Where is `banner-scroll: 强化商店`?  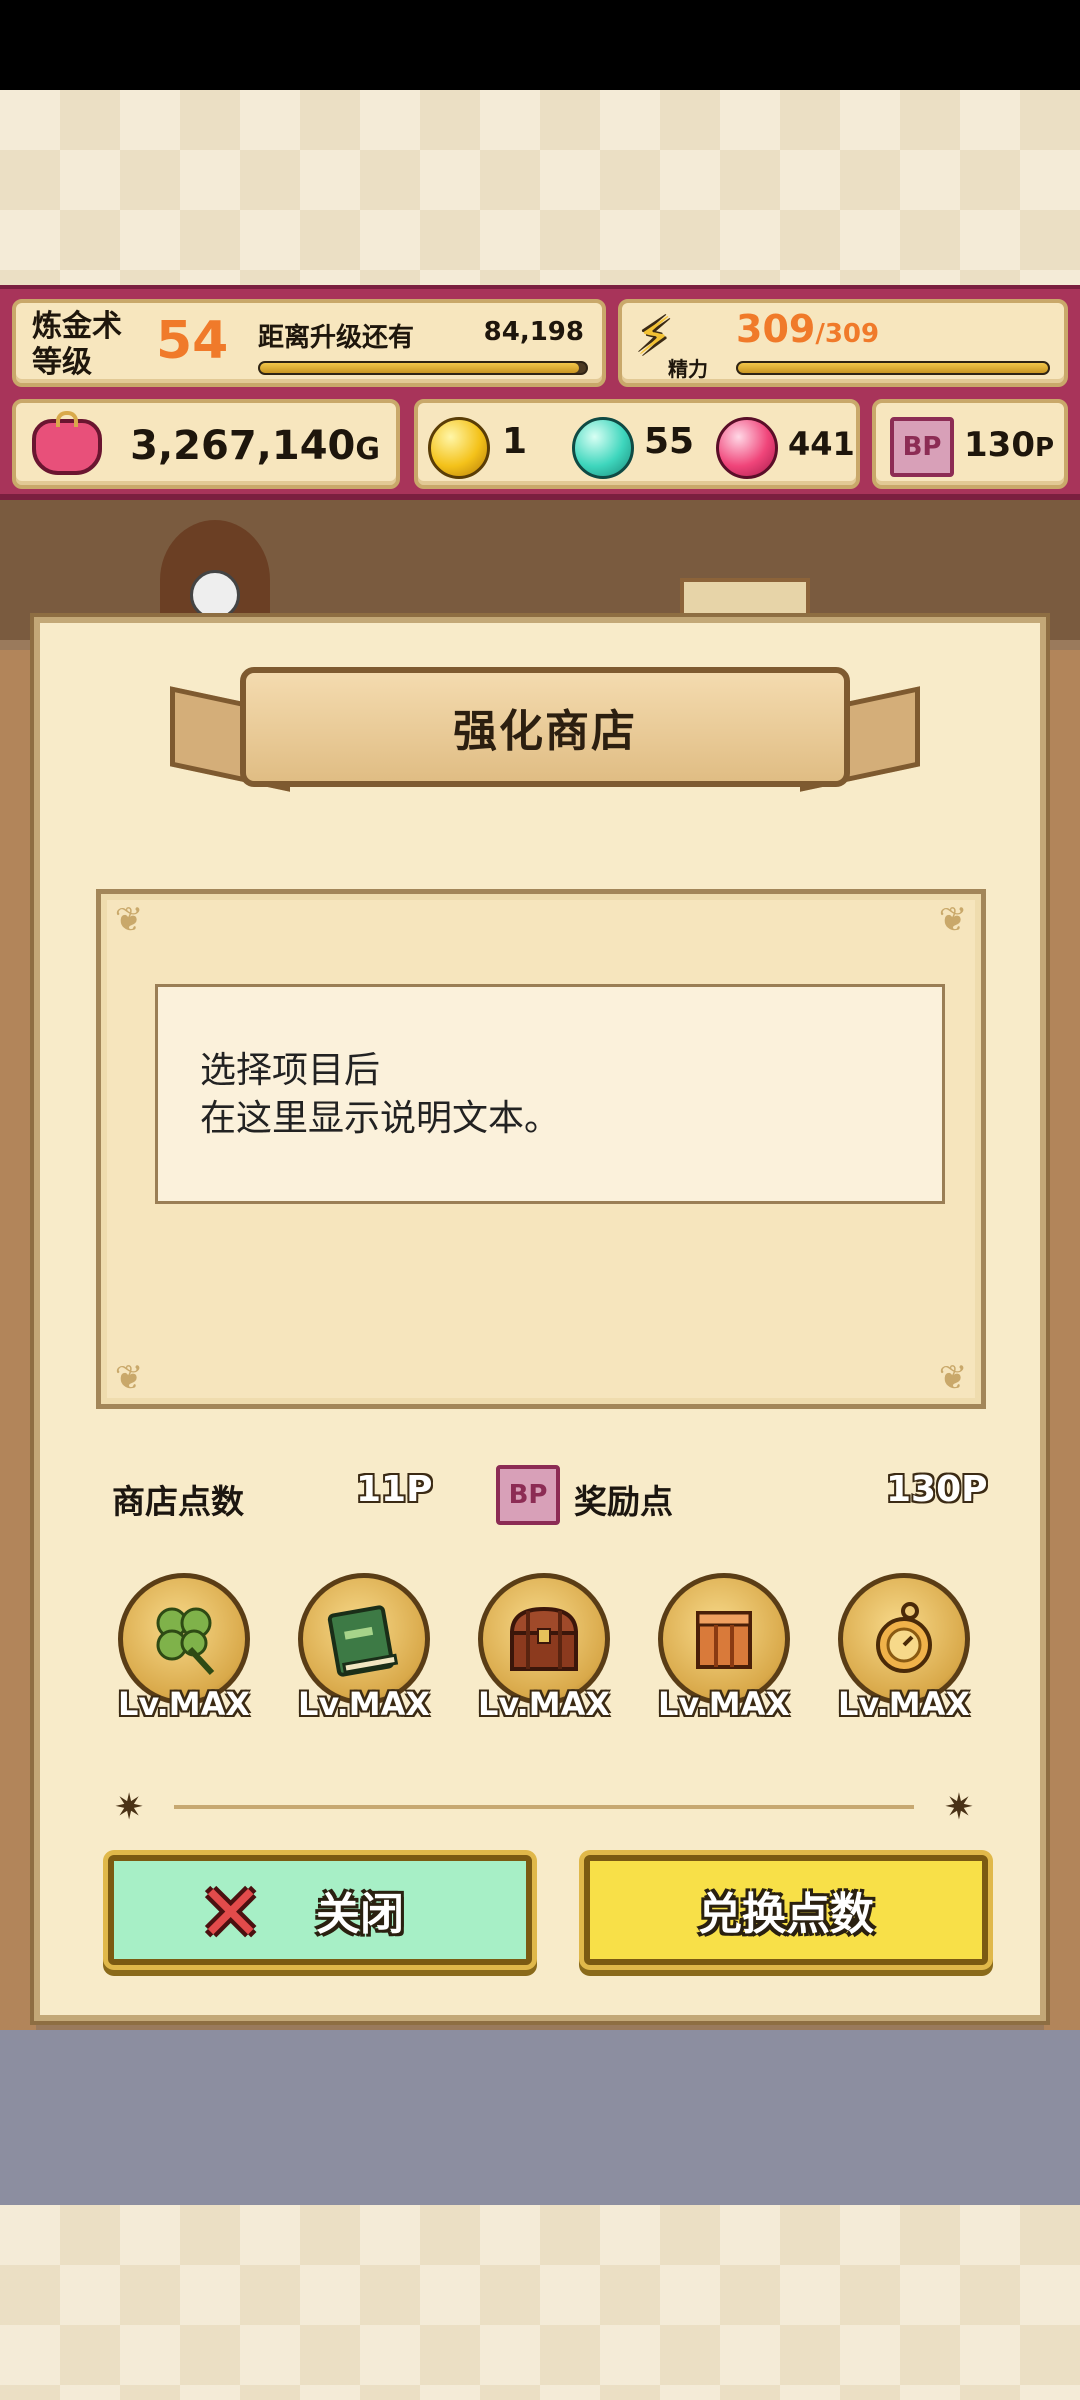 banner-scroll: 强化商店 is located at coordinates (545, 727).